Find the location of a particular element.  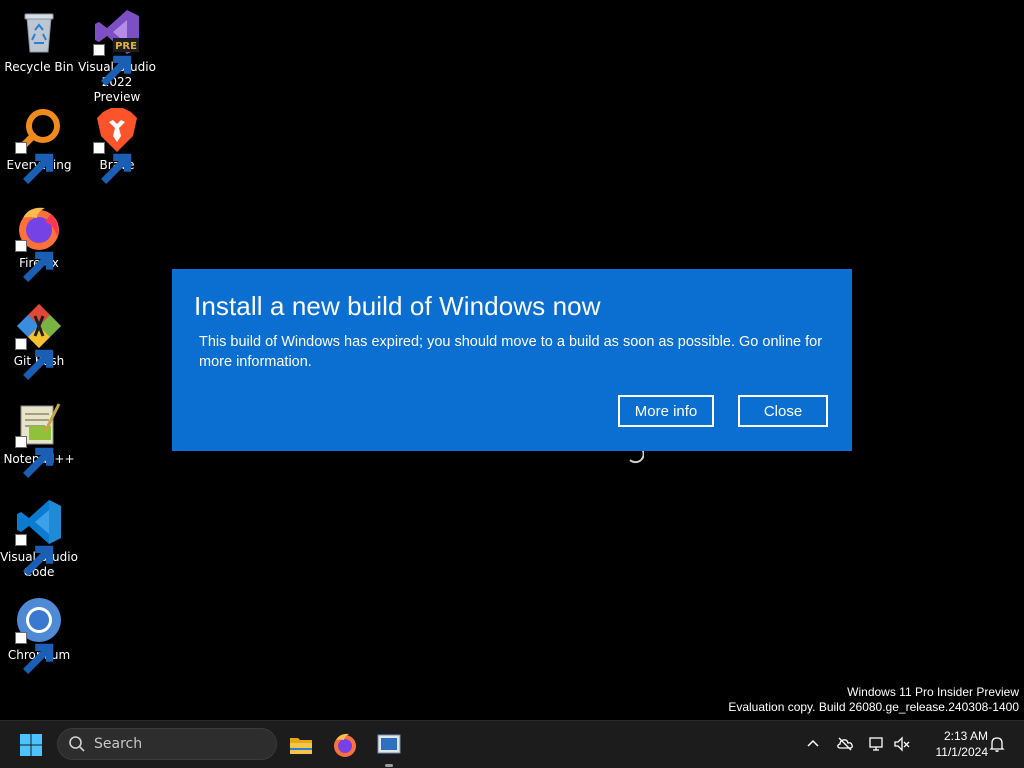

close-button: Close is located at coordinates (783, 411).